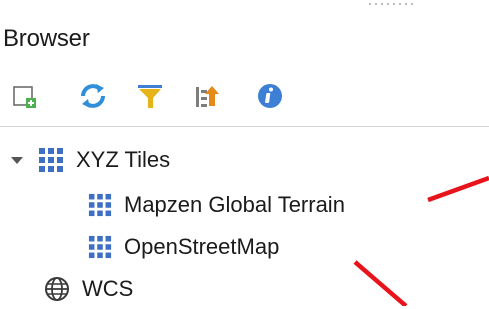 This screenshot has width=489, height=309. Describe the element at coordinates (123, 159) in the screenshot. I see `tree-item-label: XYZ Tiles` at that location.